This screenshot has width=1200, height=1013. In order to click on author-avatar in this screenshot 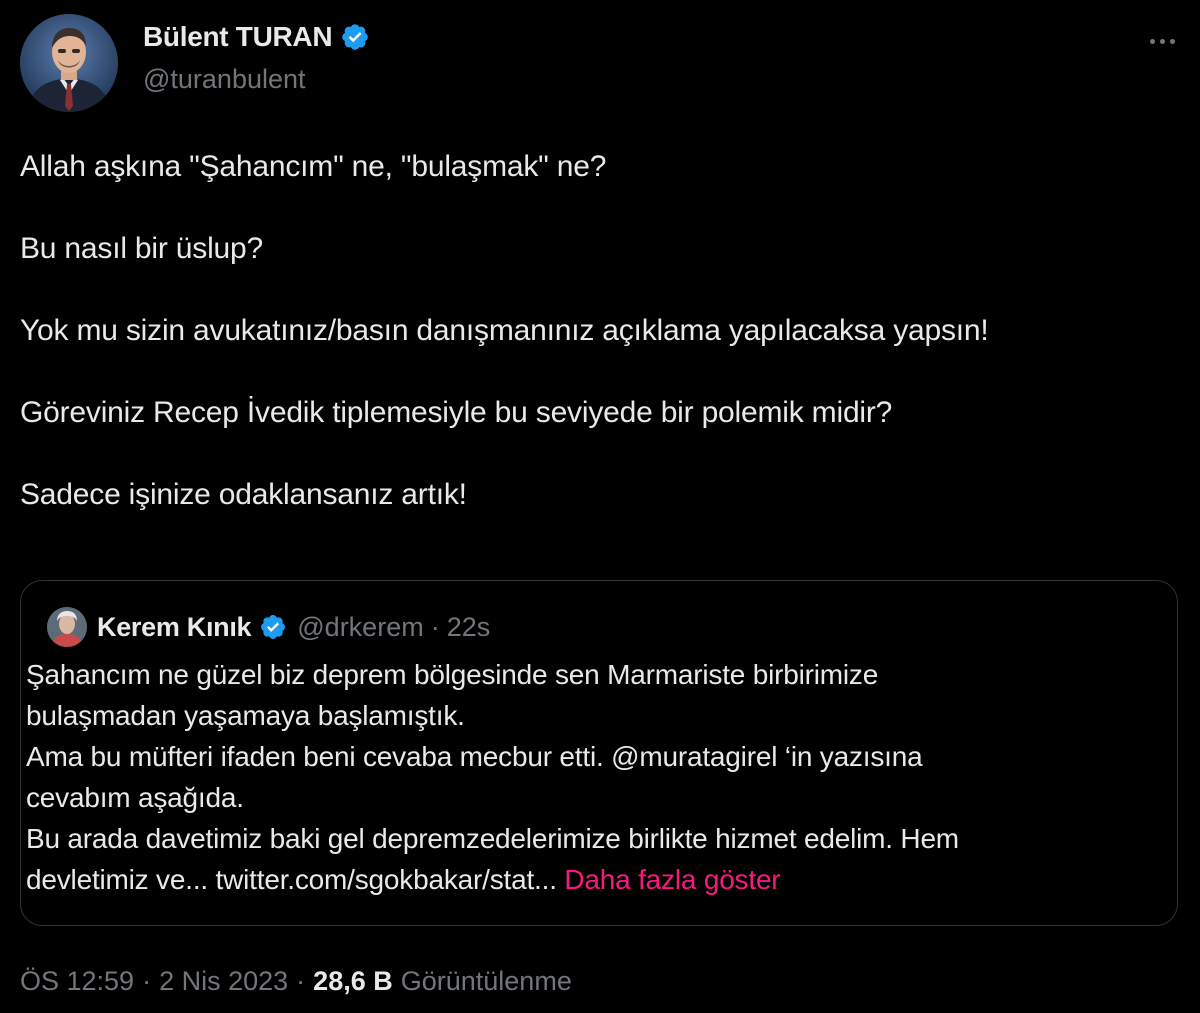, I will do `click(69, 63)`.